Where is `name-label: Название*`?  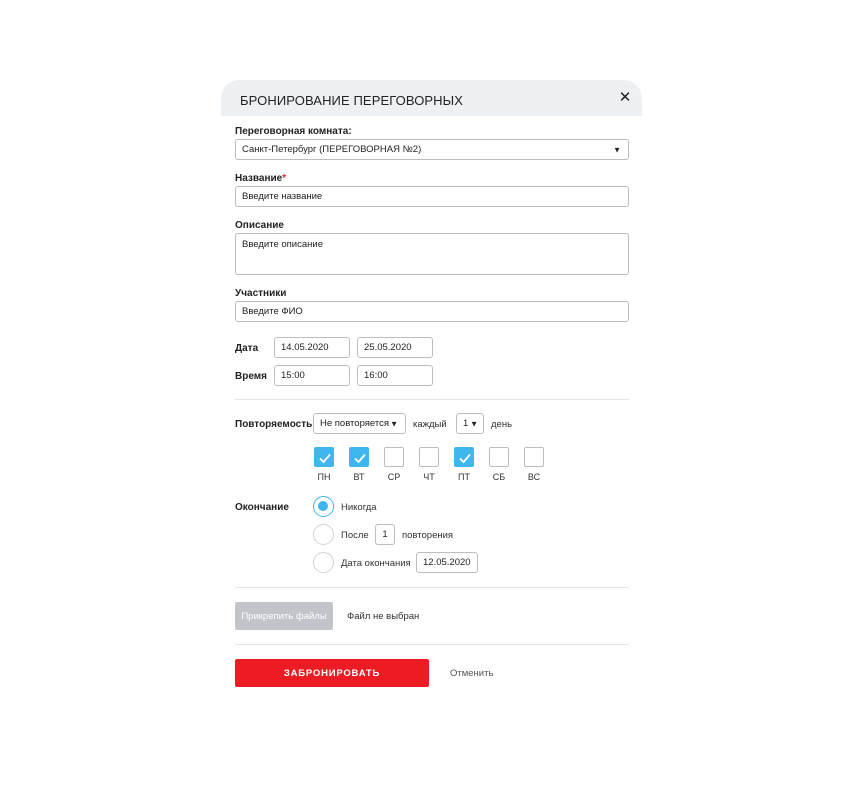 name-label: Название* is located at coordinates (260, 178).